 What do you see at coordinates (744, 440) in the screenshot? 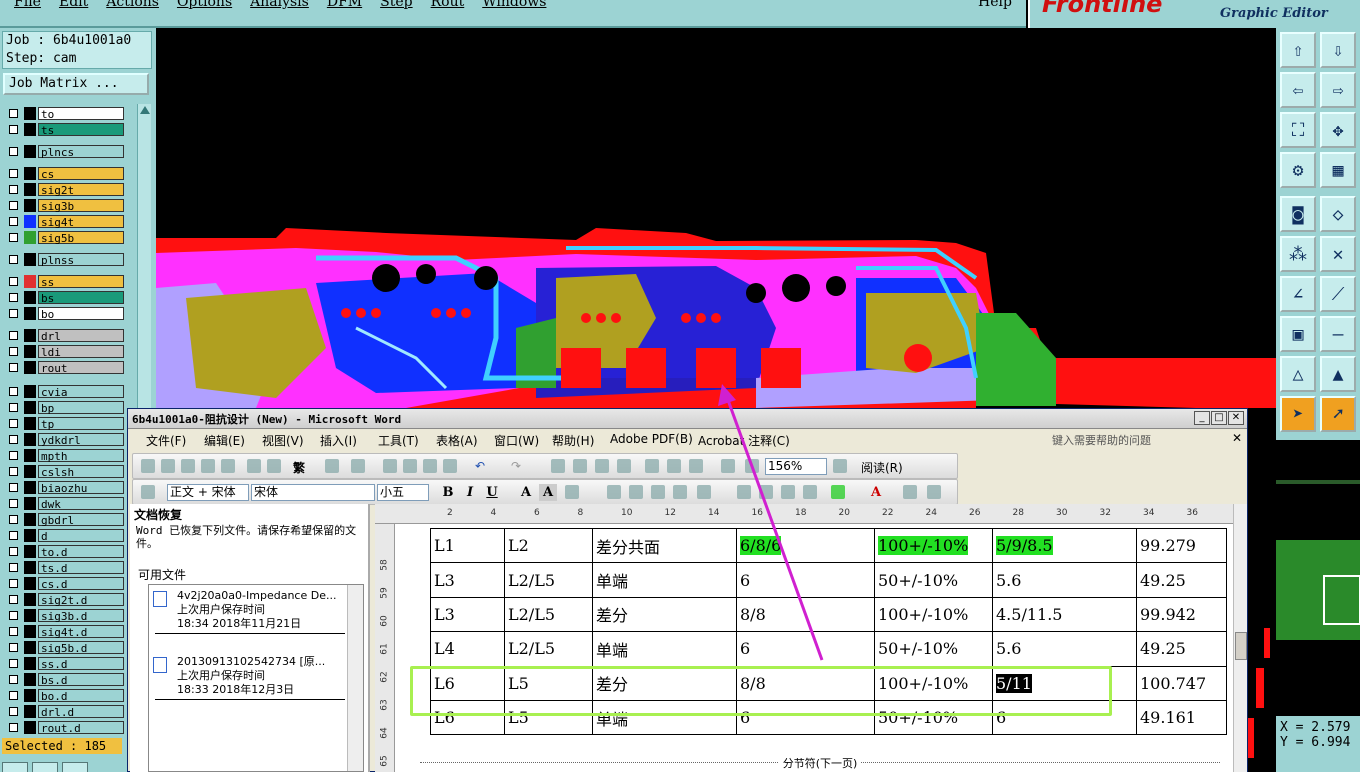
I see `word-menu-acrobat: Acrobat 注释(C)` at bounding box center [744, 440].